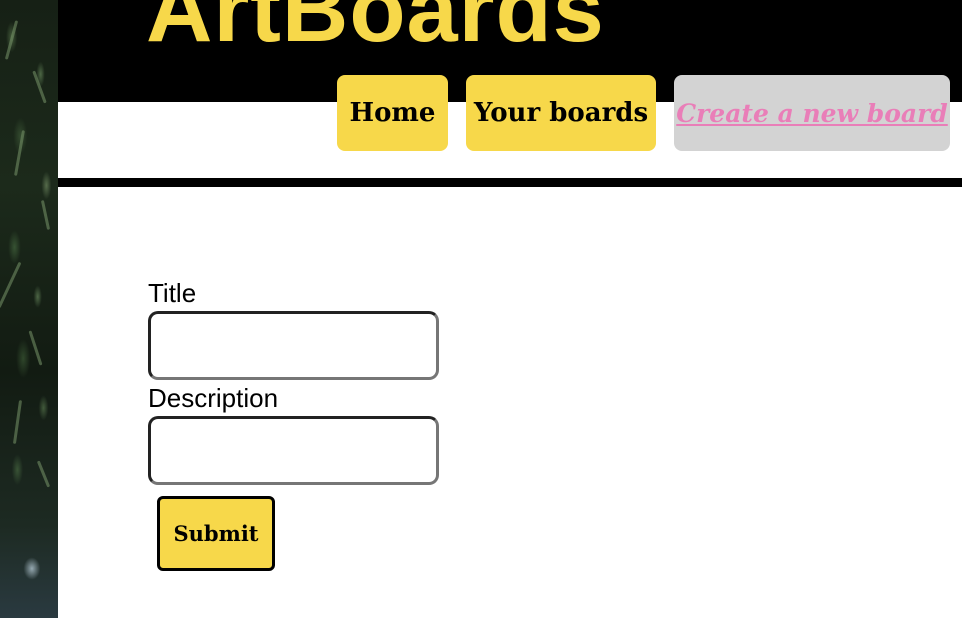 The image size is (962, 618). I want to click on nav-home-button: Home, so click(392, 113).